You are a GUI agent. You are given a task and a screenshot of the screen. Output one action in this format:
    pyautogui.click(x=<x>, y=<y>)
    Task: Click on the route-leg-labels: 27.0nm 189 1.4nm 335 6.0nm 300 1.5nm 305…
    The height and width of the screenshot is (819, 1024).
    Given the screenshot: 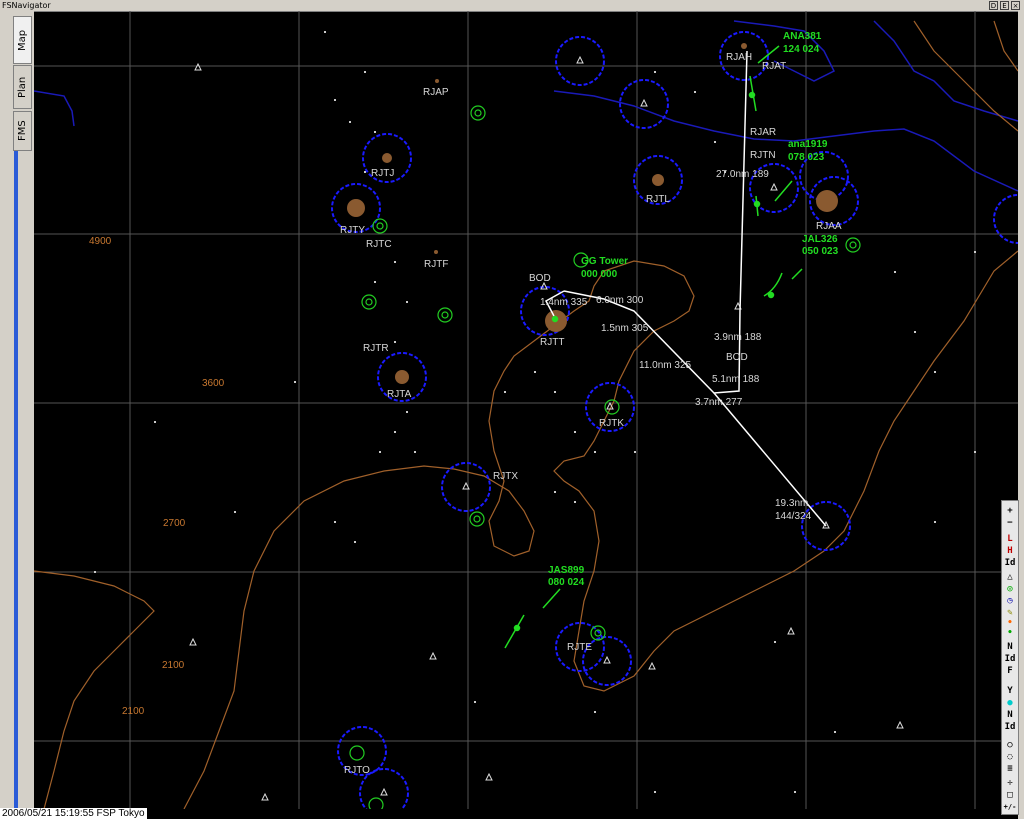 What is the action you would take?
    pyautogui.click(x=670, y=345)
    